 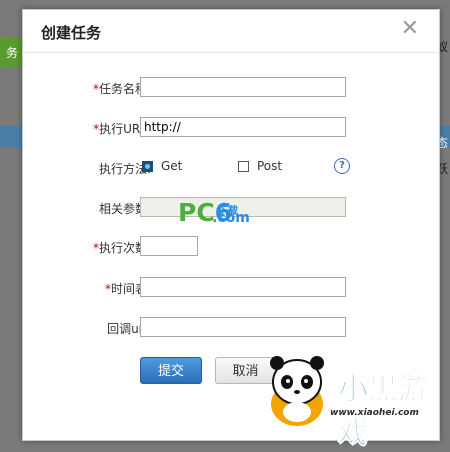 What do you see at coordinates (231, 168) in the screenshot?
I see `exec-method-row: 执行方法: Get Post ?` at bounding box center [231, 168].